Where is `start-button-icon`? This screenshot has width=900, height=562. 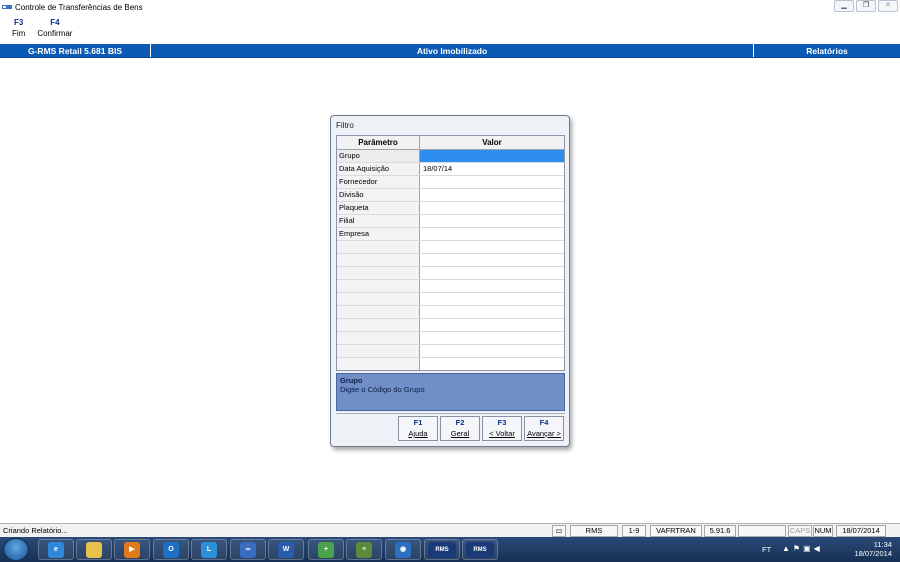
start-button-icon is located at coordinates (16, 549).